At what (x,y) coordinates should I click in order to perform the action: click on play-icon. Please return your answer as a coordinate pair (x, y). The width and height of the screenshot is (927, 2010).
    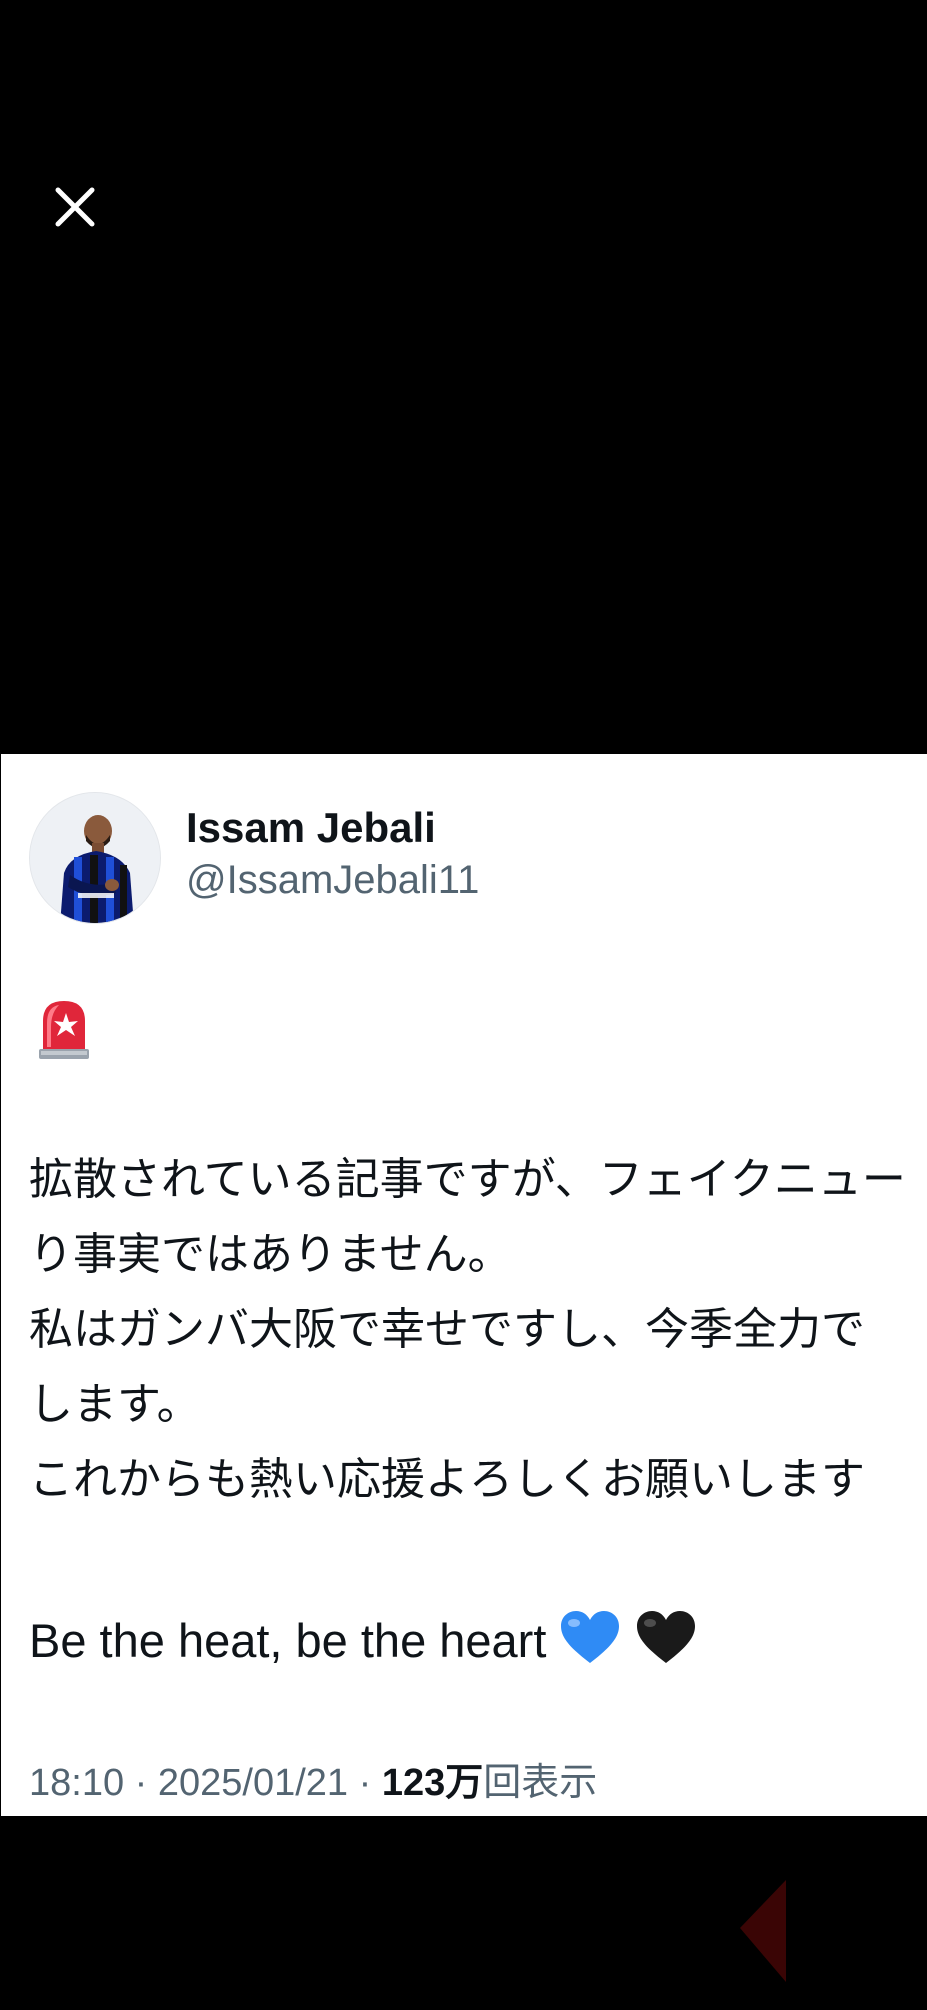
    Looking at the image, I should click on (764, 1931).